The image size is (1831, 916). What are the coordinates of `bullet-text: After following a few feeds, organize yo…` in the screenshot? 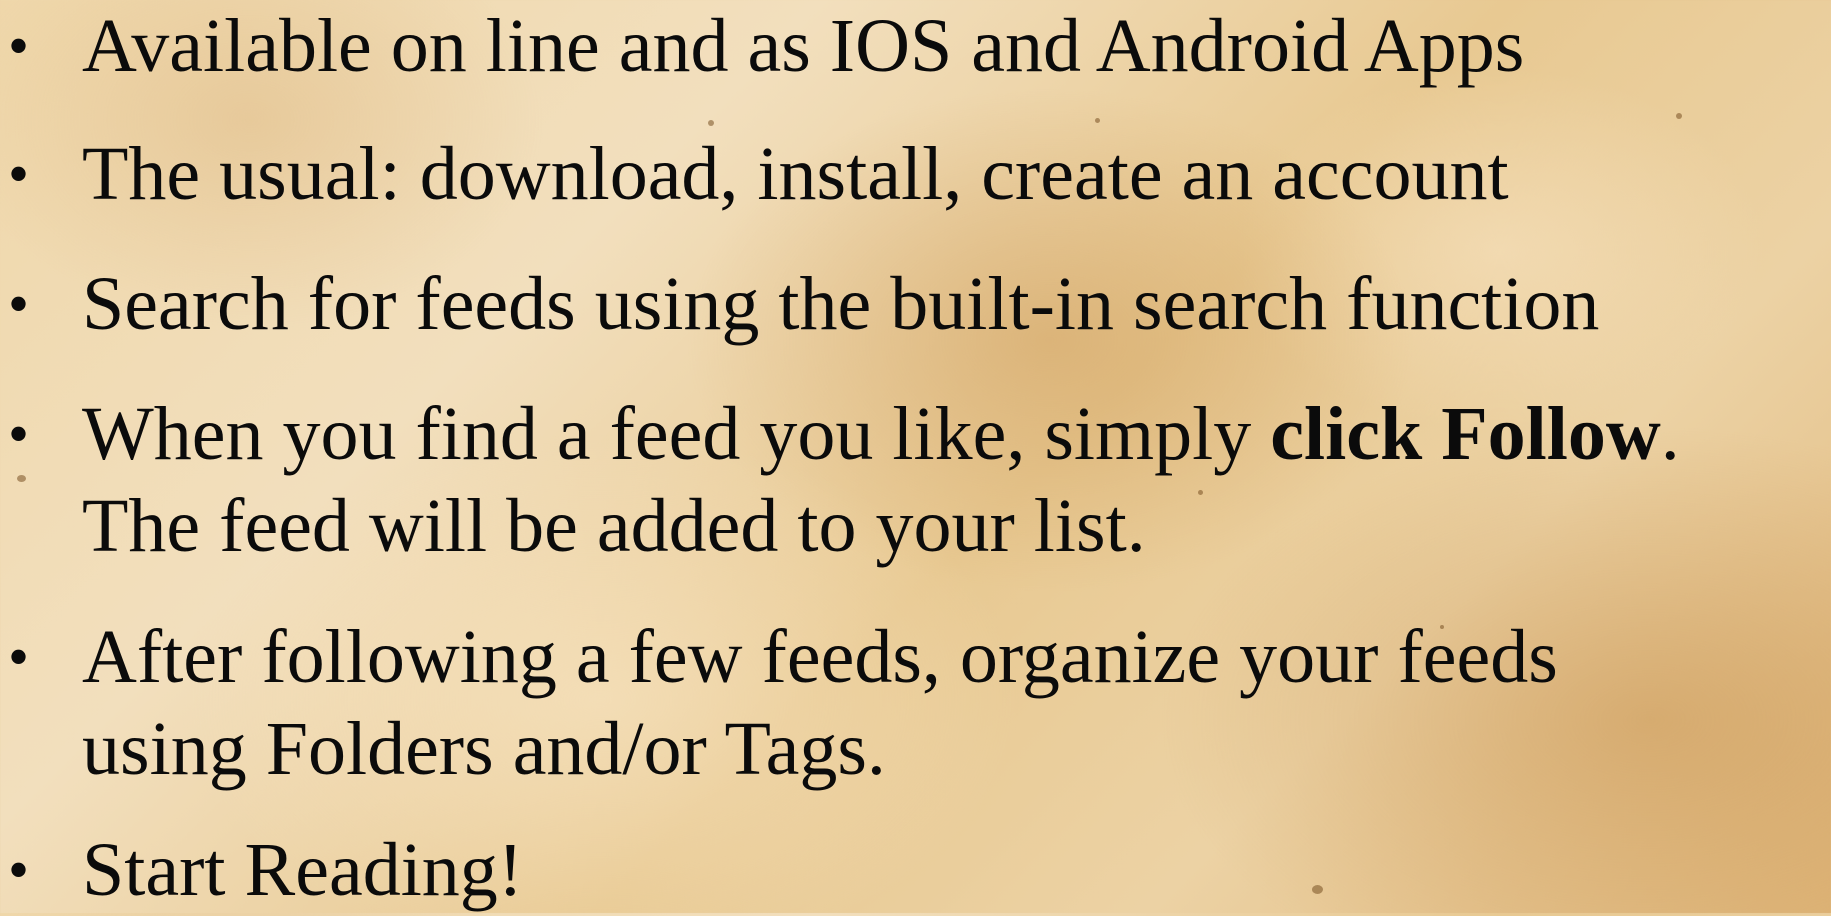 It's located at (820, 657).